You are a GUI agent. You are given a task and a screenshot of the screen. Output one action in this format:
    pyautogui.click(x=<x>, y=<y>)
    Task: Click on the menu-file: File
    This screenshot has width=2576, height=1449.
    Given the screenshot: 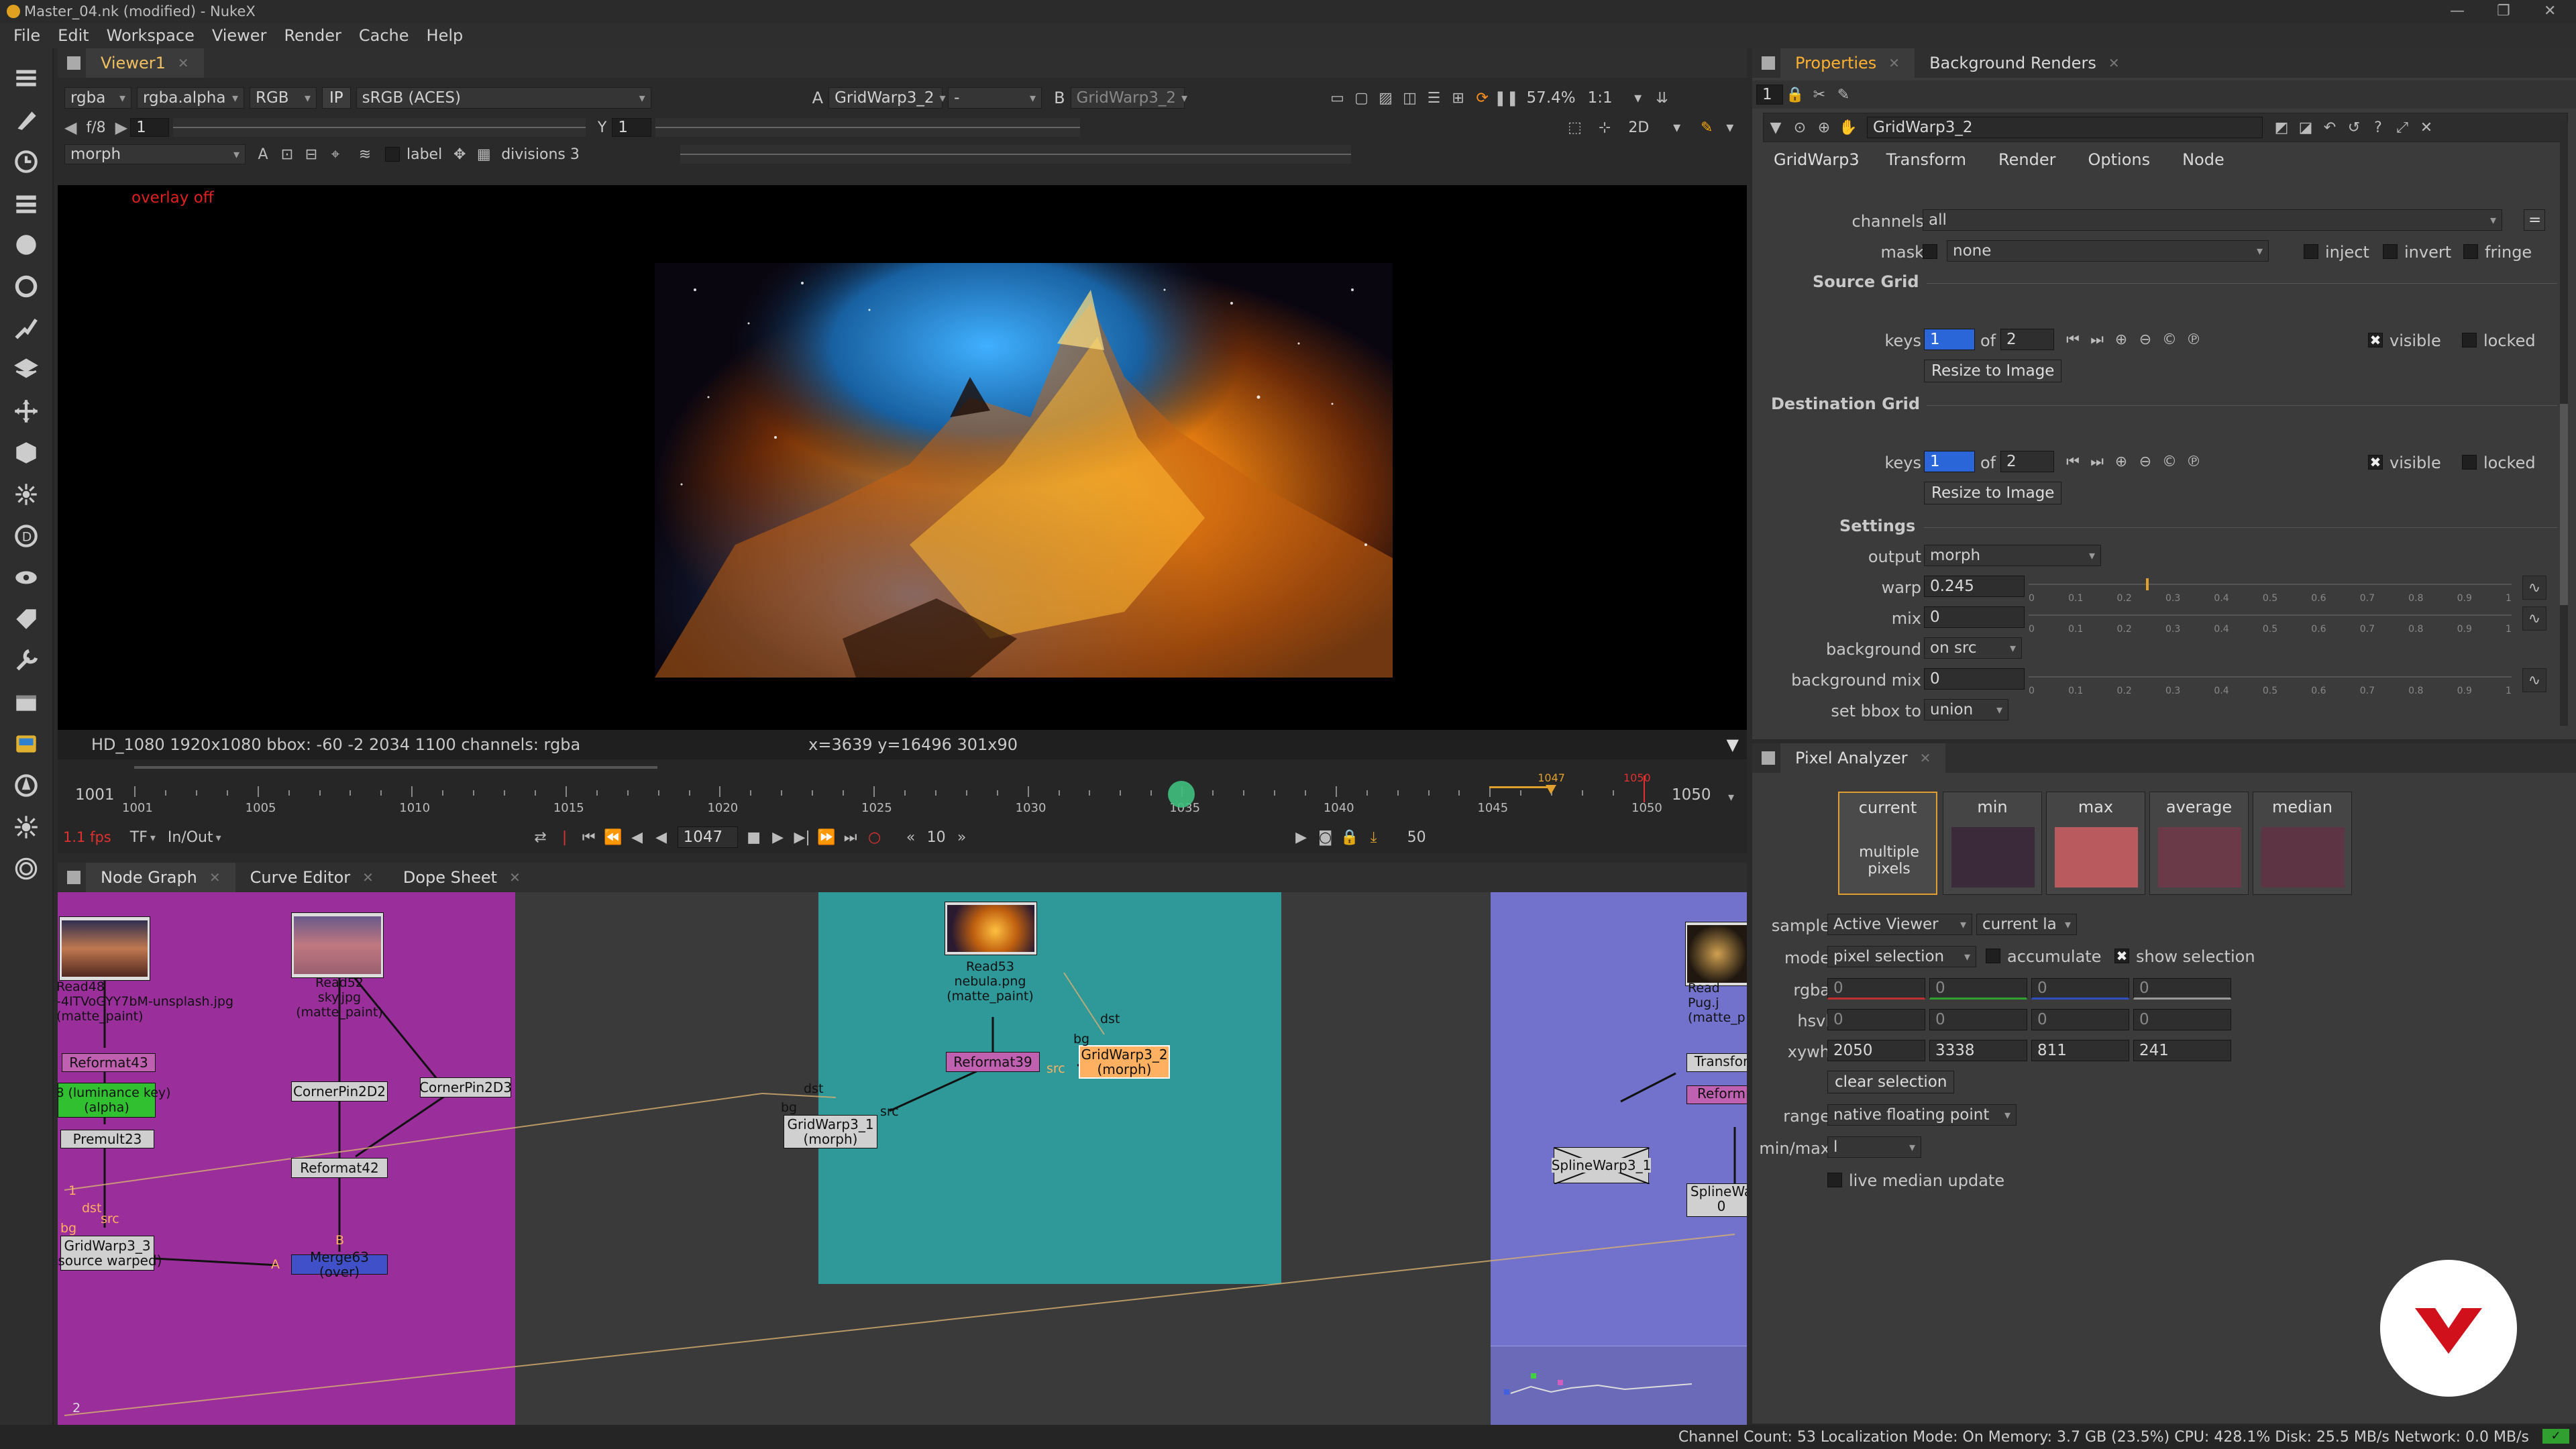 What is the action you would take?
    pyautogui.click(x=26, y=35)
    